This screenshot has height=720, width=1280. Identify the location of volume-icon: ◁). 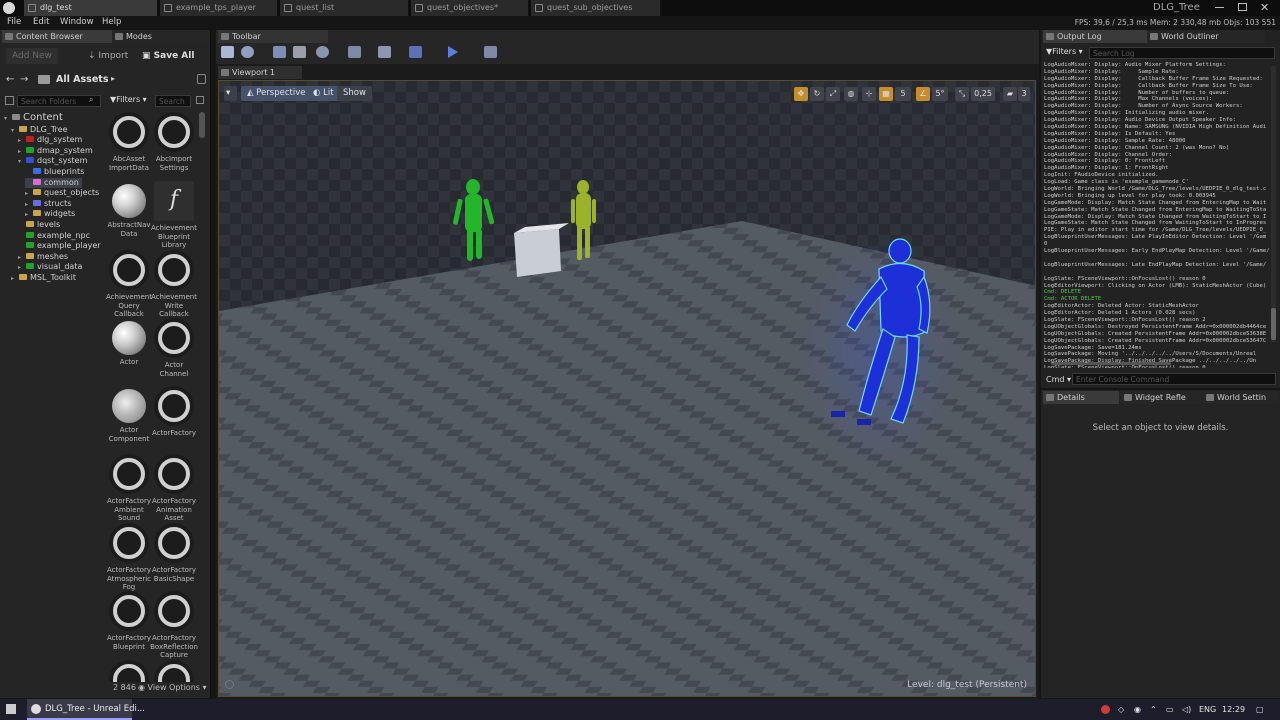
(1186, 709).